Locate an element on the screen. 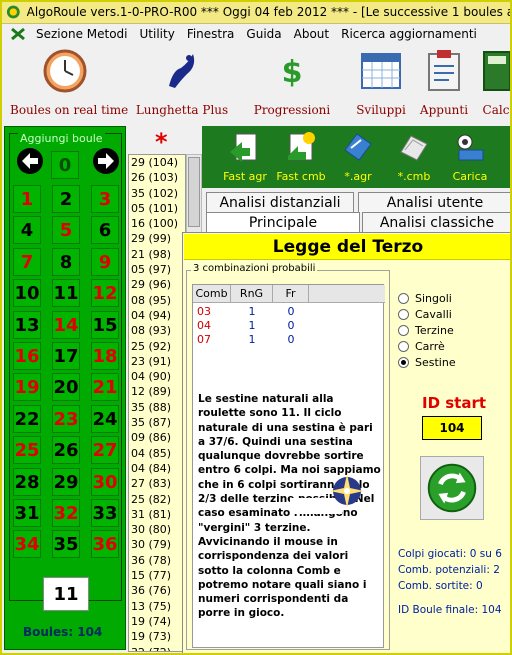 Image resolution: width=512 pixels, height=655 pixels. menu-about: About is located at coordinates (311, 34).